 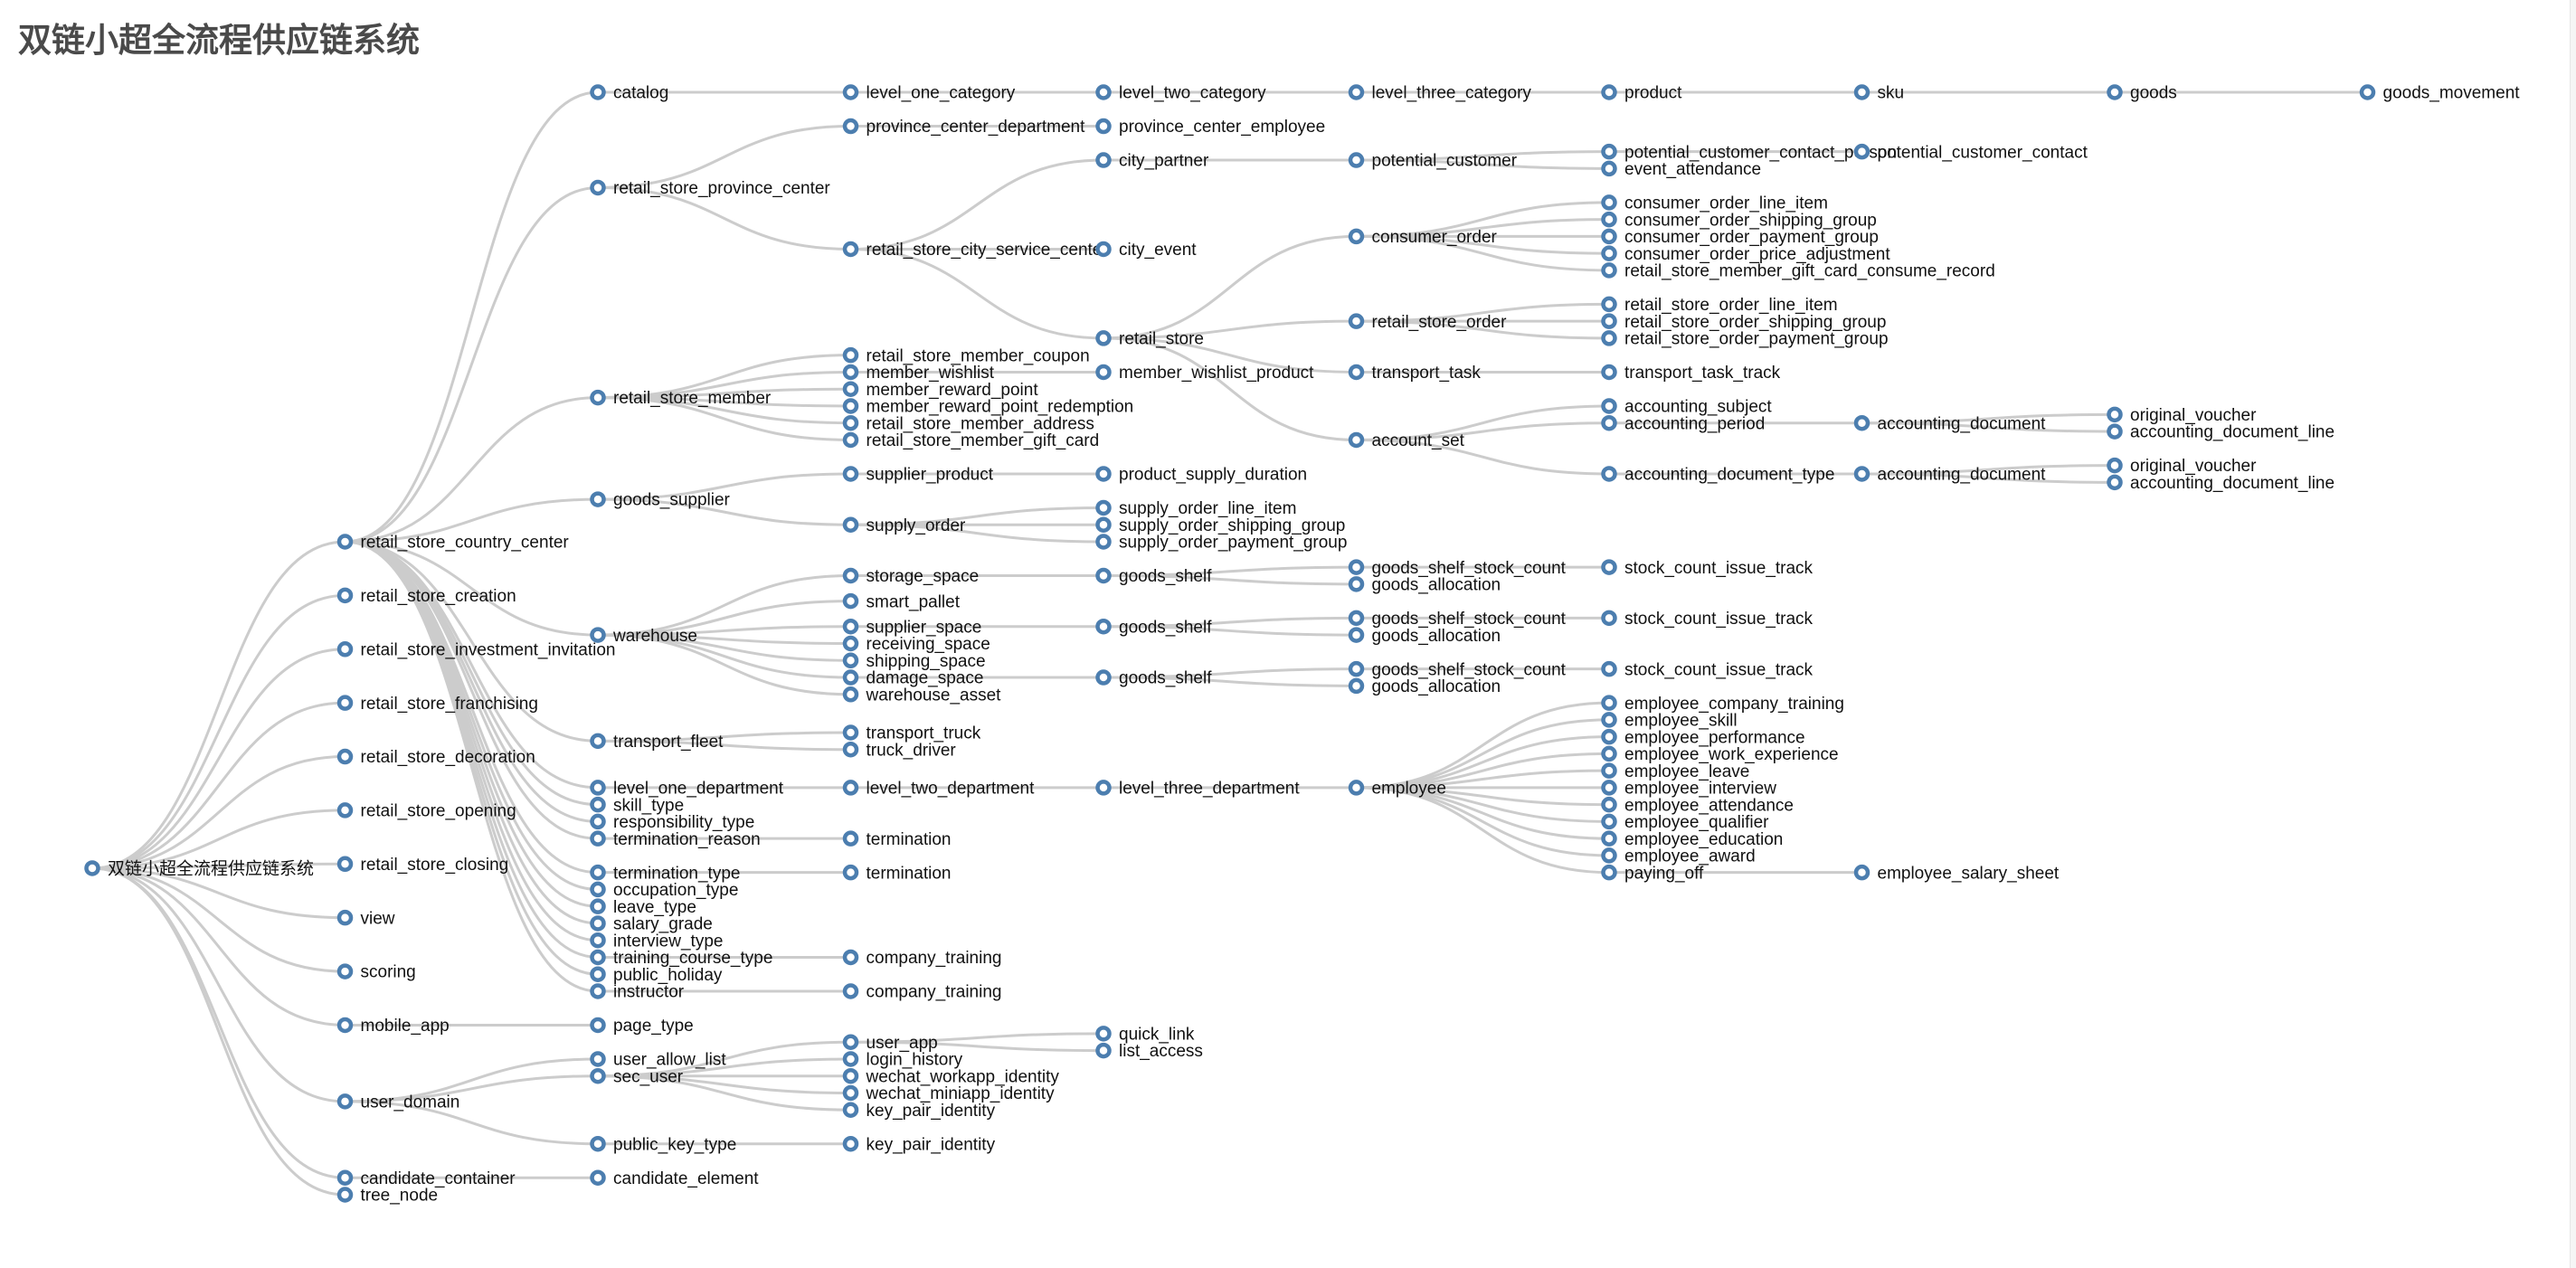 What do you see at coordinates (899, 750) in the screenshot?
I see `tree-node: truck_driver` at bounding box center [899, 750].